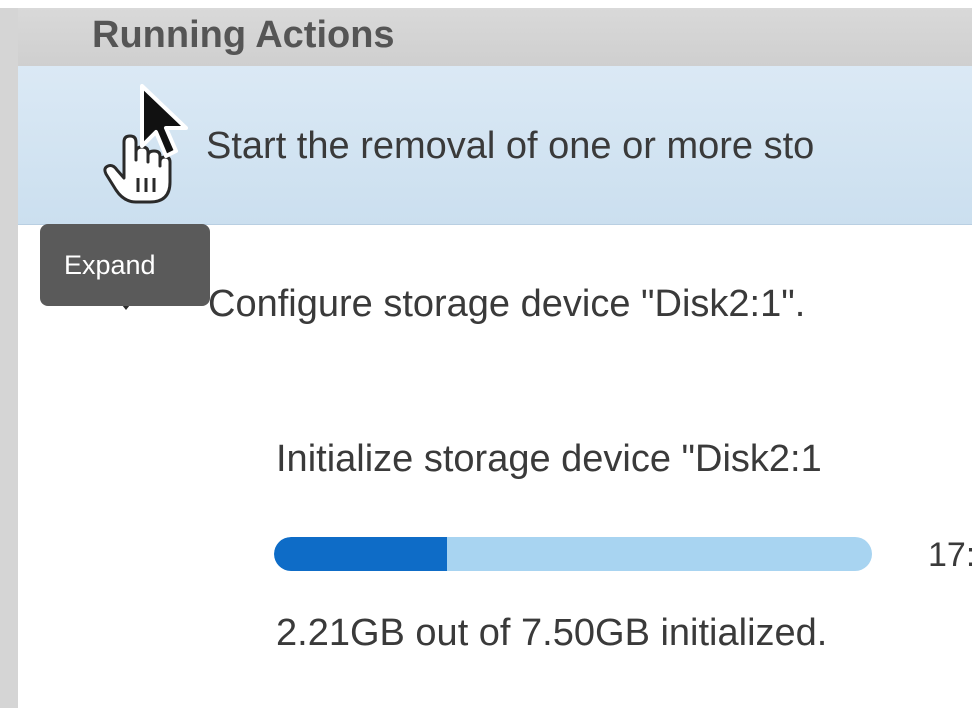 This screenshot has width=972, height=725. Describe the element at coordinates (486, 4) in the screenshot. I see `top-edge` at that location.